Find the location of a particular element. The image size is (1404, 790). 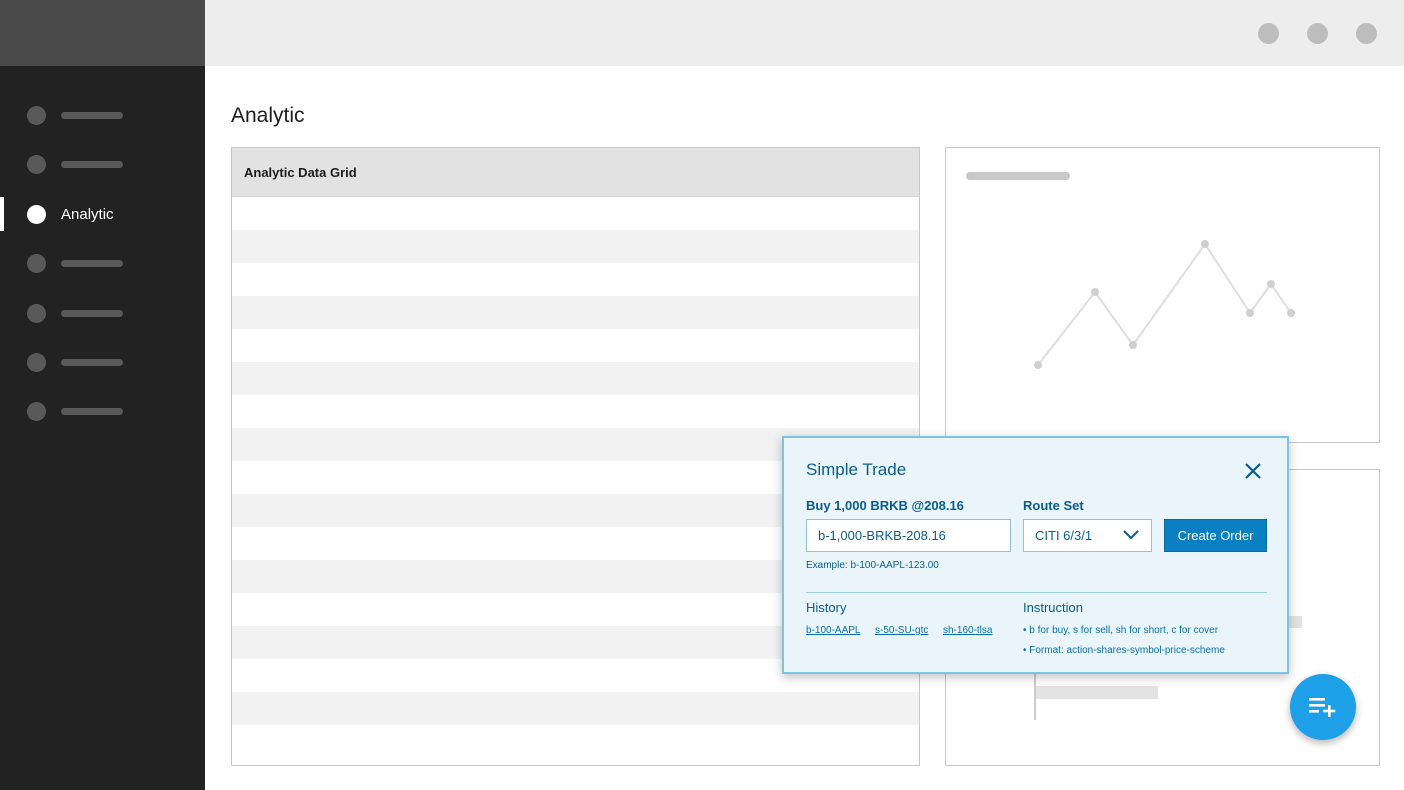

sidebar-item-label: Analytic is located at coordinates (87, 214).